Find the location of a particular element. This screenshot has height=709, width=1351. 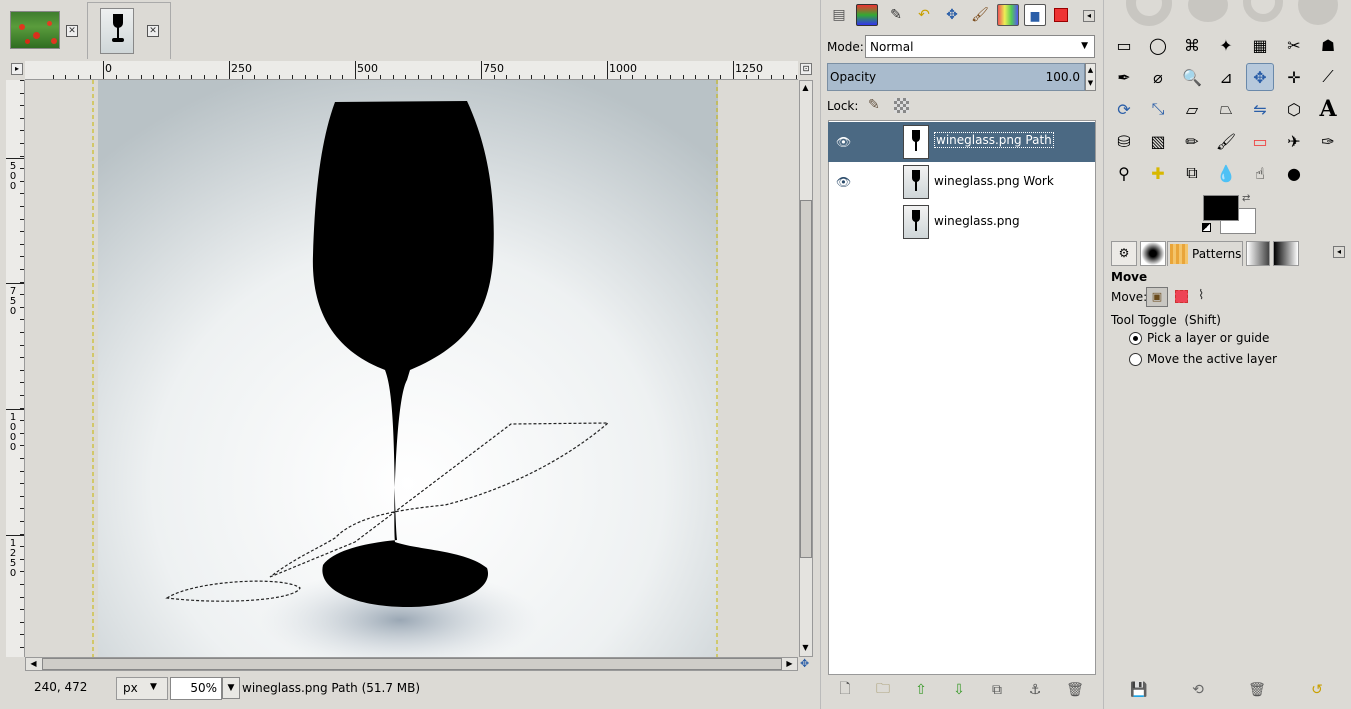

scale-icon: ⤡ is located at coordinates (1158, 109).